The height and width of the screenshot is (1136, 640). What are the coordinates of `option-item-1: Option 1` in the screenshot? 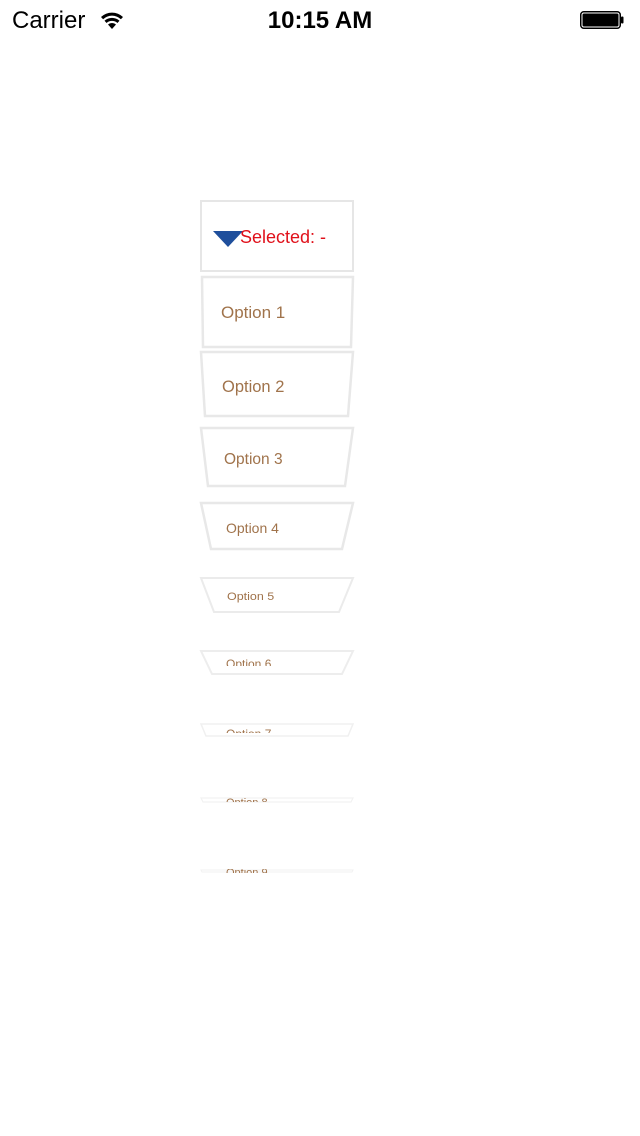 It's located at (277, 312).